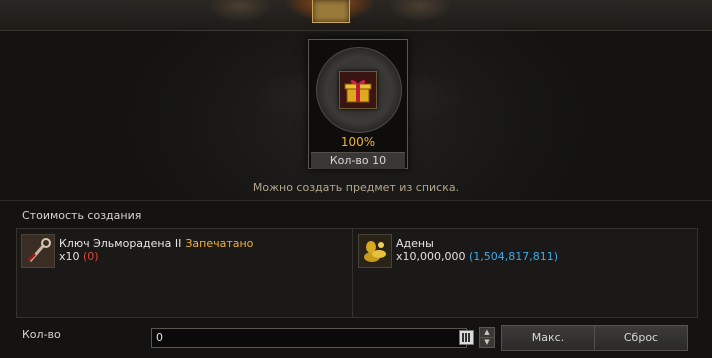 The height and width of the screenshot is (358, 712). I want to click on cost-item-amount: x10,000,000 (1,504,817,811), so click(477, 256).